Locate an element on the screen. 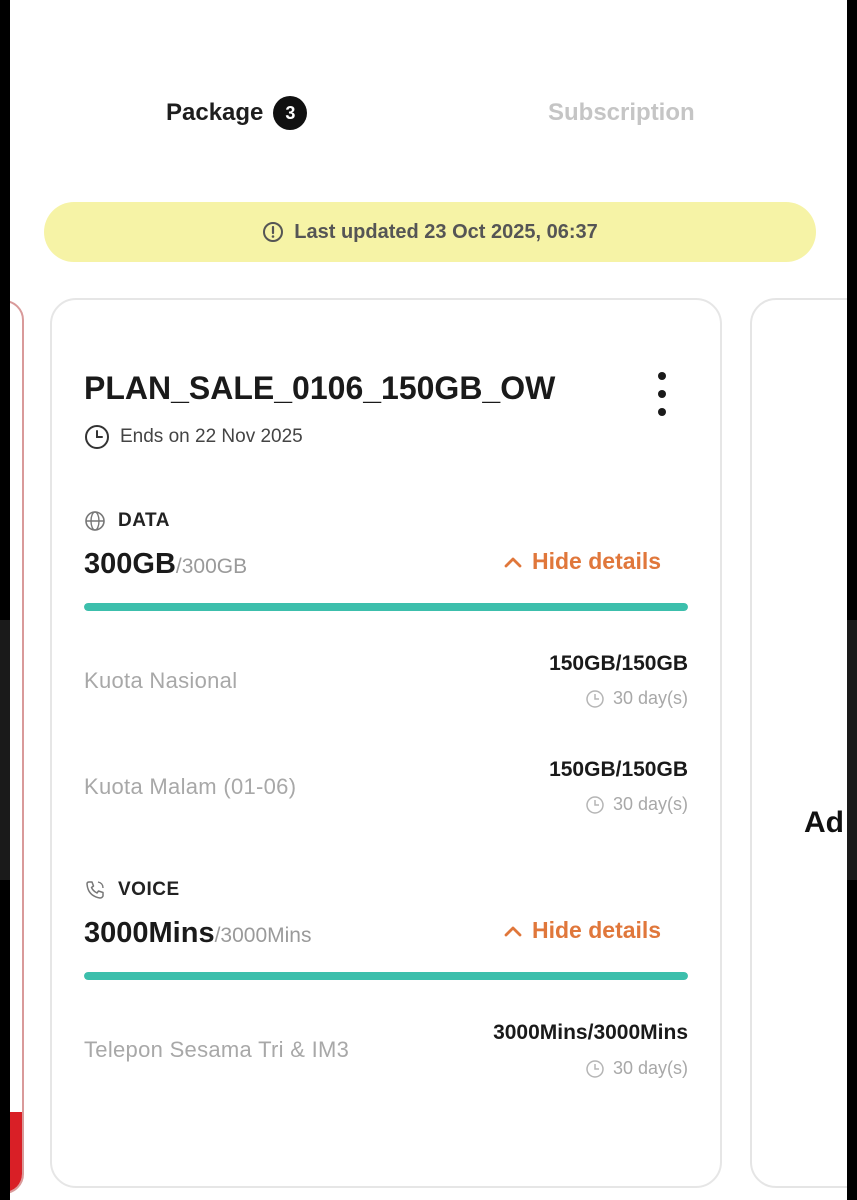 The image size is (857, 1200). tab-package: Package 3 is located at coordinates (237, 113).